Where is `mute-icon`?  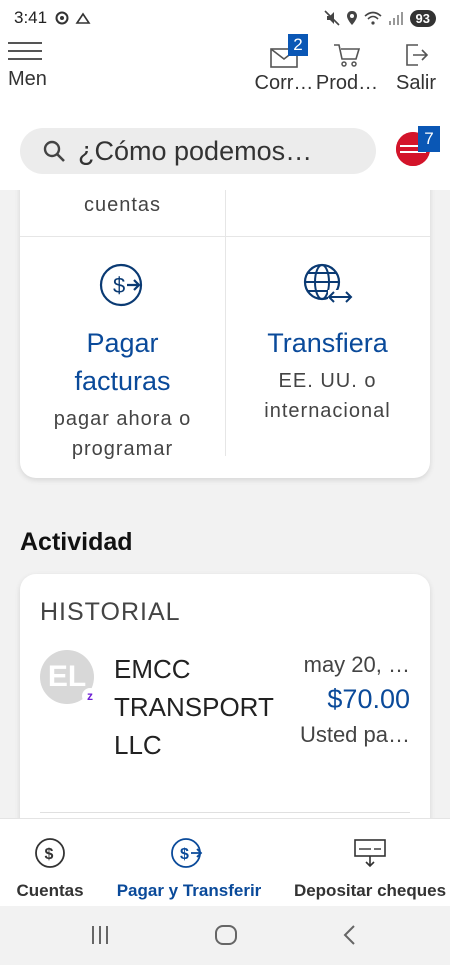
mute-icon is located at coordinates (331, 18).